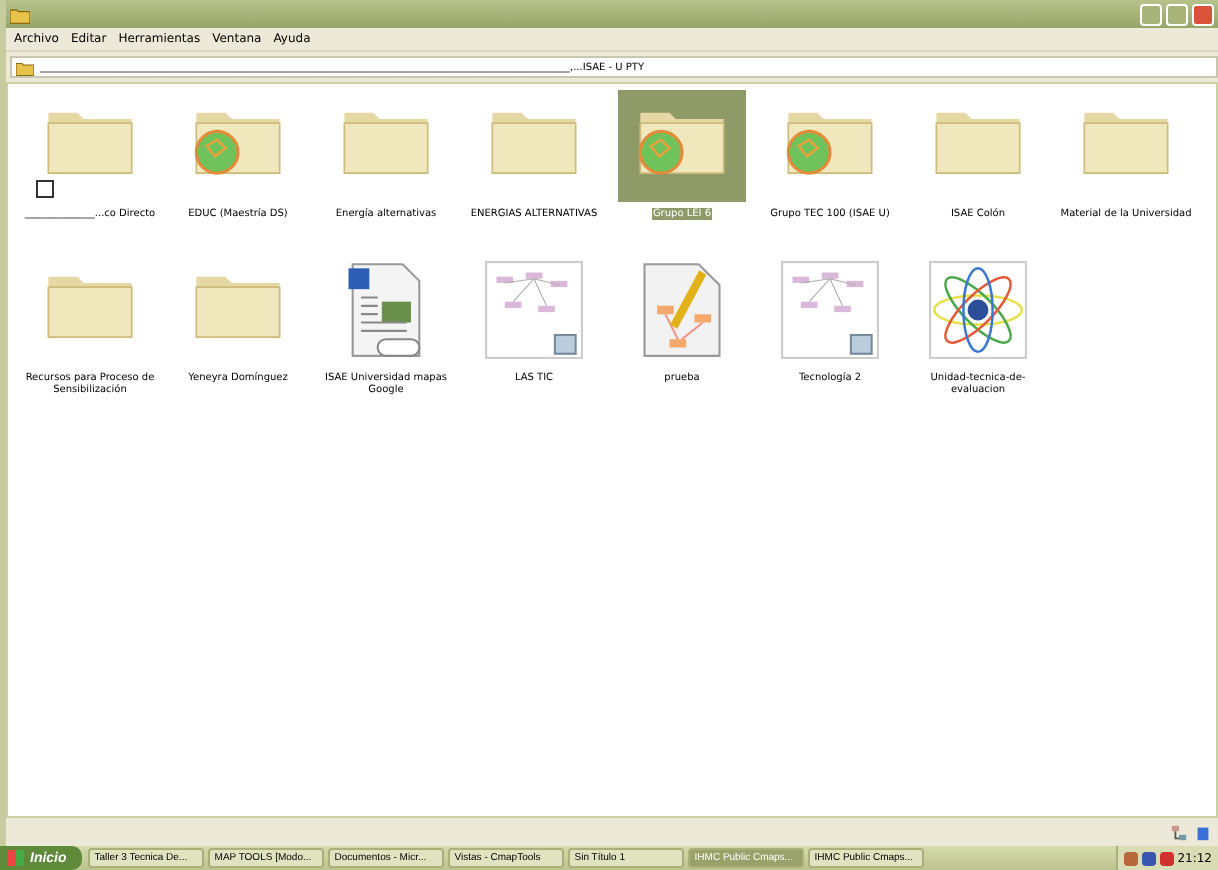 Image resolution: width=1218 pixels, height=870 pixels. I want to click on network-icon, so click(1179, 832).